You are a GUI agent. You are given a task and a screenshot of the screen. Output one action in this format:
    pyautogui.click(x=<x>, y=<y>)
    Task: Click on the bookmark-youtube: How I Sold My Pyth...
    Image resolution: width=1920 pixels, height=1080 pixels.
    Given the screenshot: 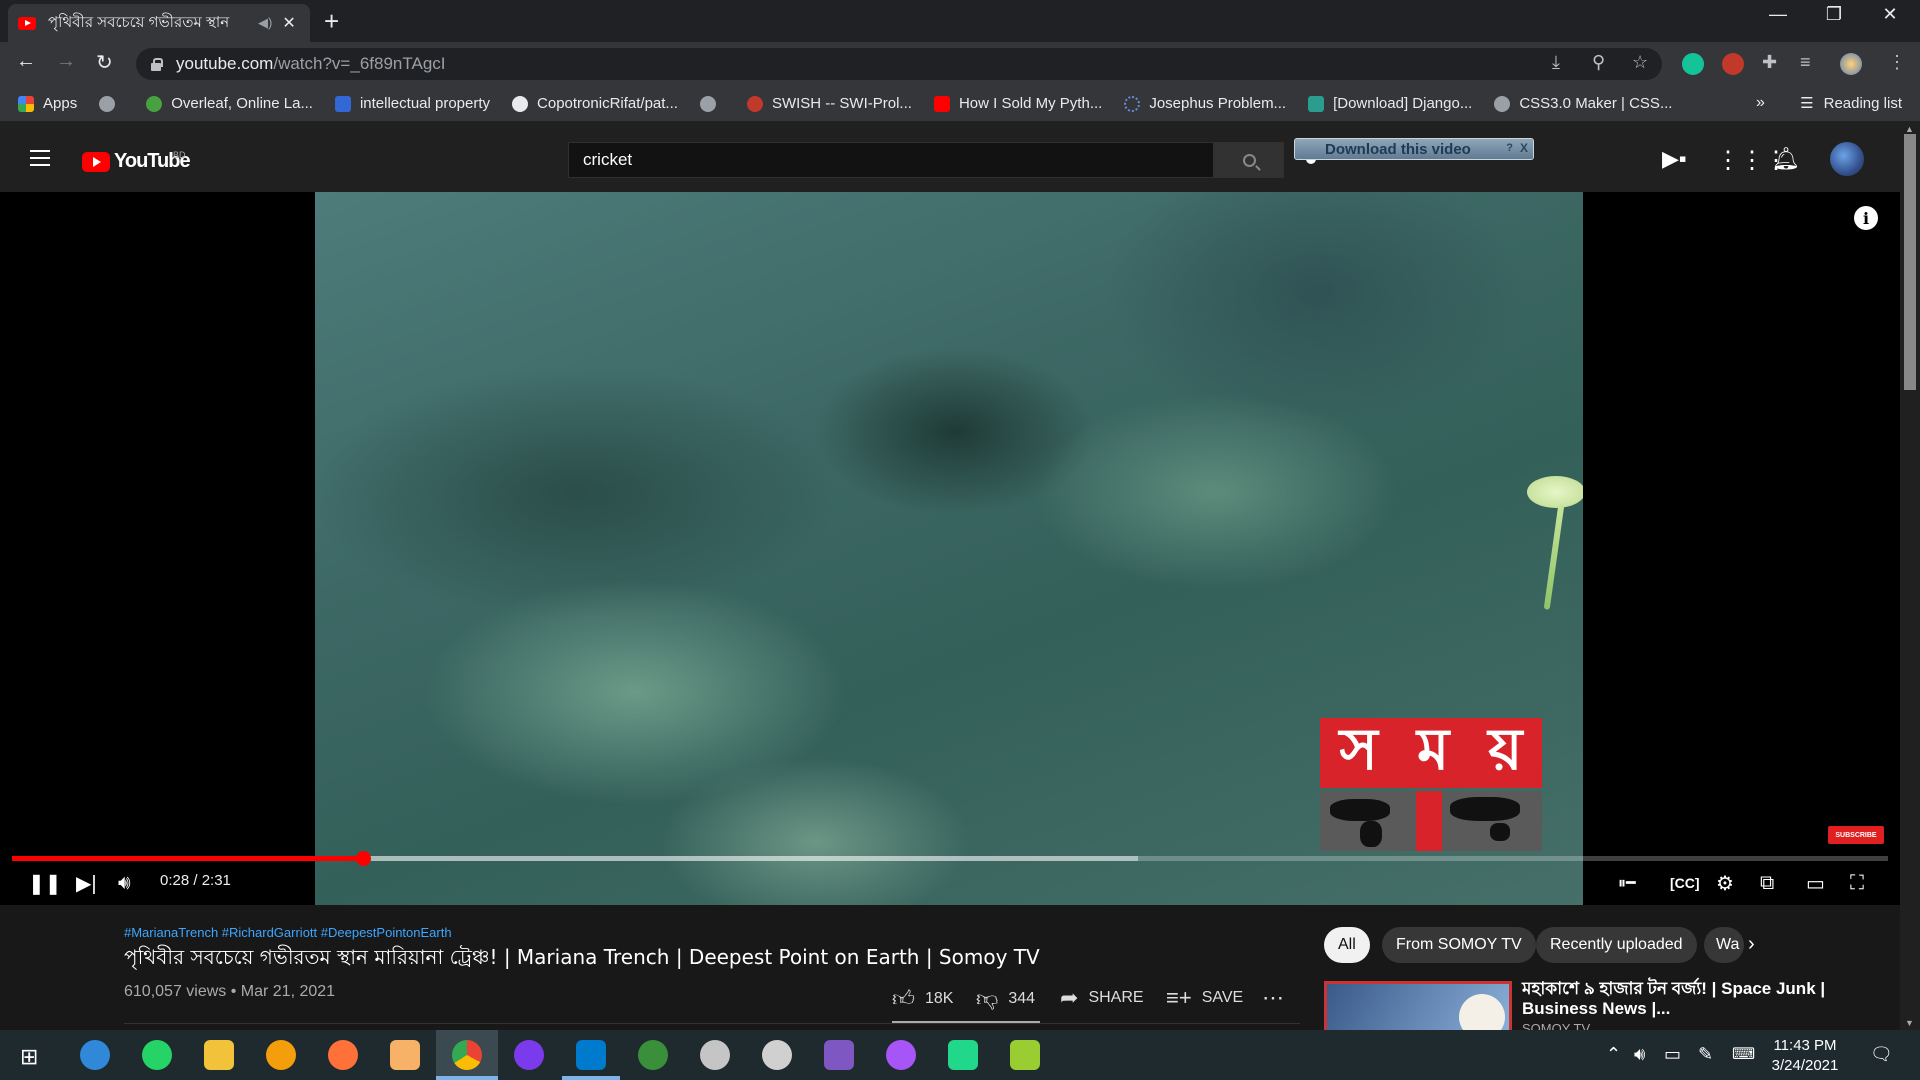 What is the action you would take?
    pyautogui.click(x=1017, y=103)
    